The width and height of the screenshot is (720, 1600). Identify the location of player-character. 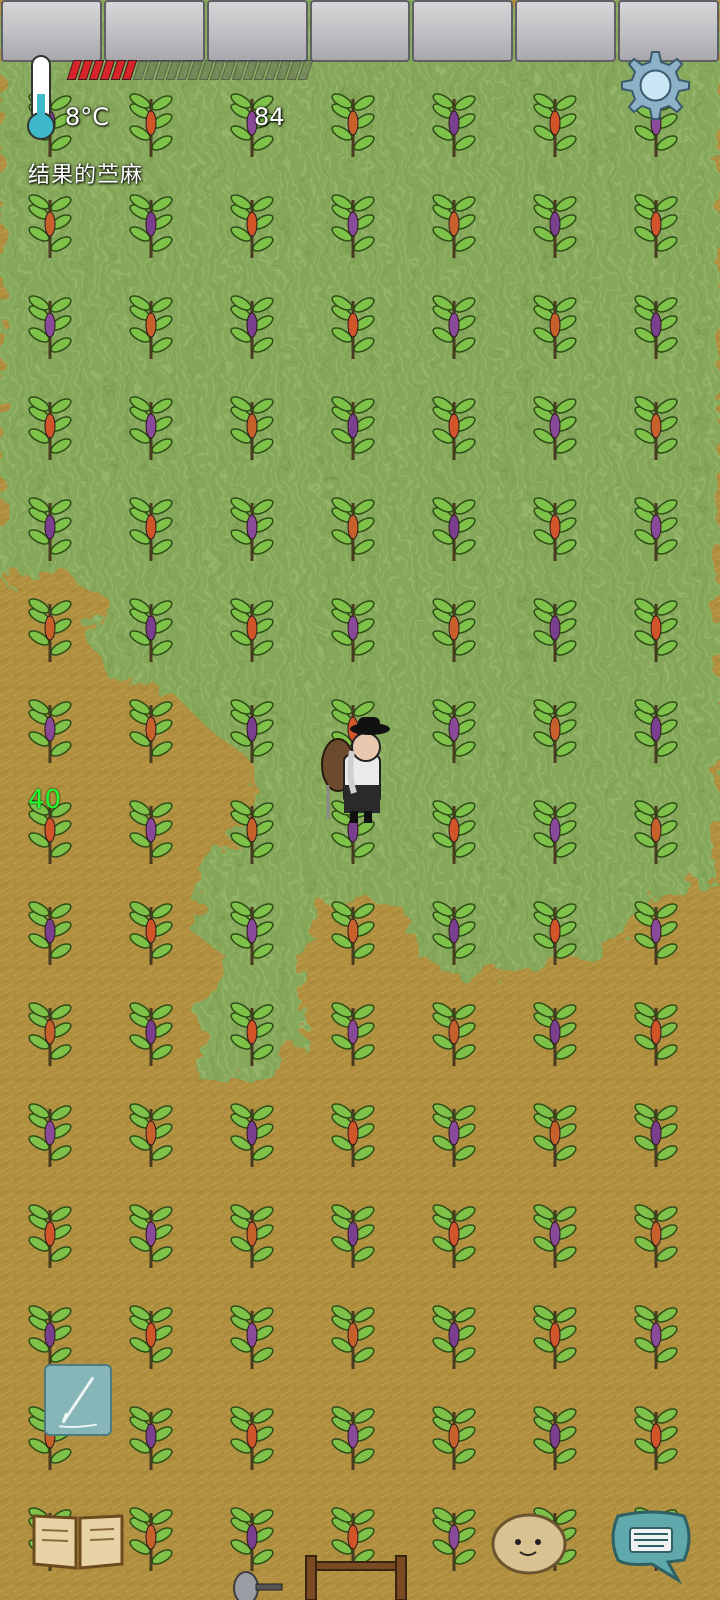
(360, 770).